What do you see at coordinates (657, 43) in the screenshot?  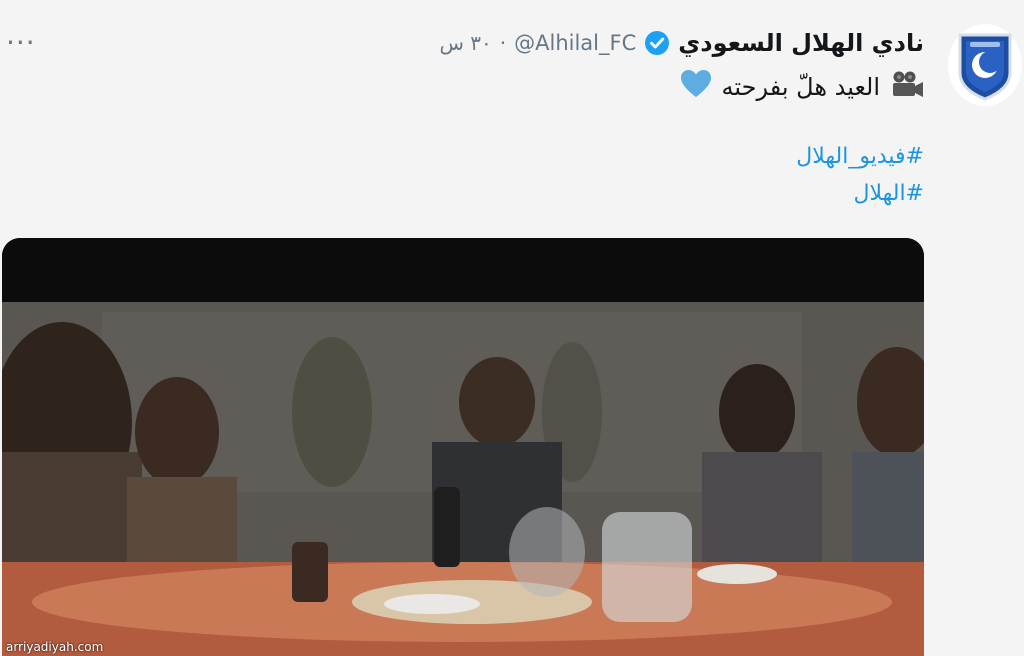 I see `verified-badge-icon` at bounding box center [657, 43].